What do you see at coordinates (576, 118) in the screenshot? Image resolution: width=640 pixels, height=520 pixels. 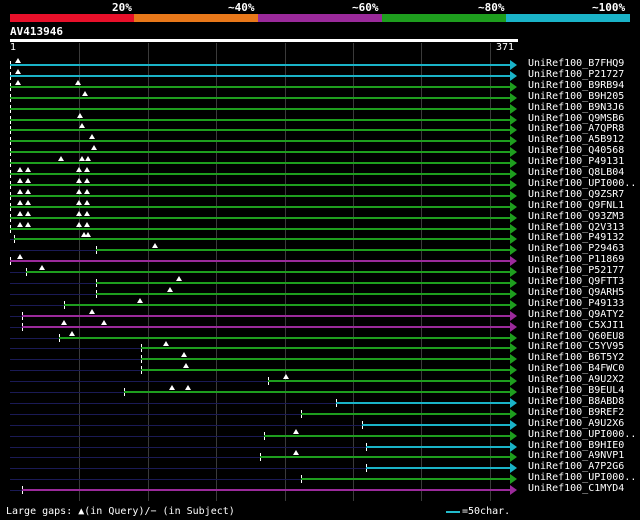 I see `hit-label: UniRef100_Q9MSB6` at bounding box center [576, 118].